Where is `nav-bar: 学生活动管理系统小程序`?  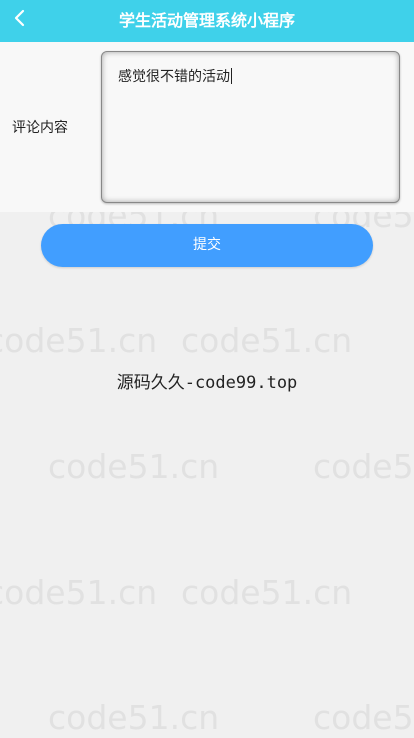
nav-bar: 学生活动管理系统小程序 is located at coordinates (207, 21).